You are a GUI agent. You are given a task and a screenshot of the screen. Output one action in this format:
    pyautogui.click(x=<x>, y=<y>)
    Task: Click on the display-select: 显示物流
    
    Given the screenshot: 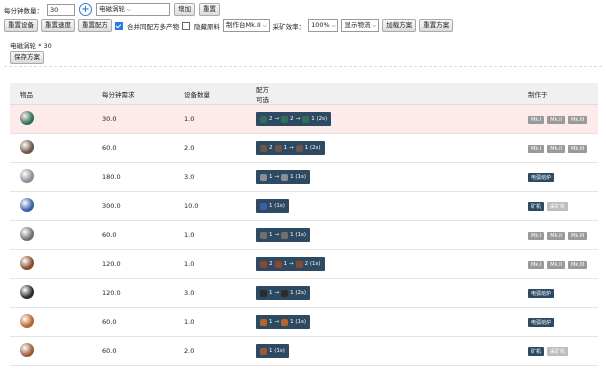 What is the action you would take?
    pyautogui.click(x=360, y=25)
    